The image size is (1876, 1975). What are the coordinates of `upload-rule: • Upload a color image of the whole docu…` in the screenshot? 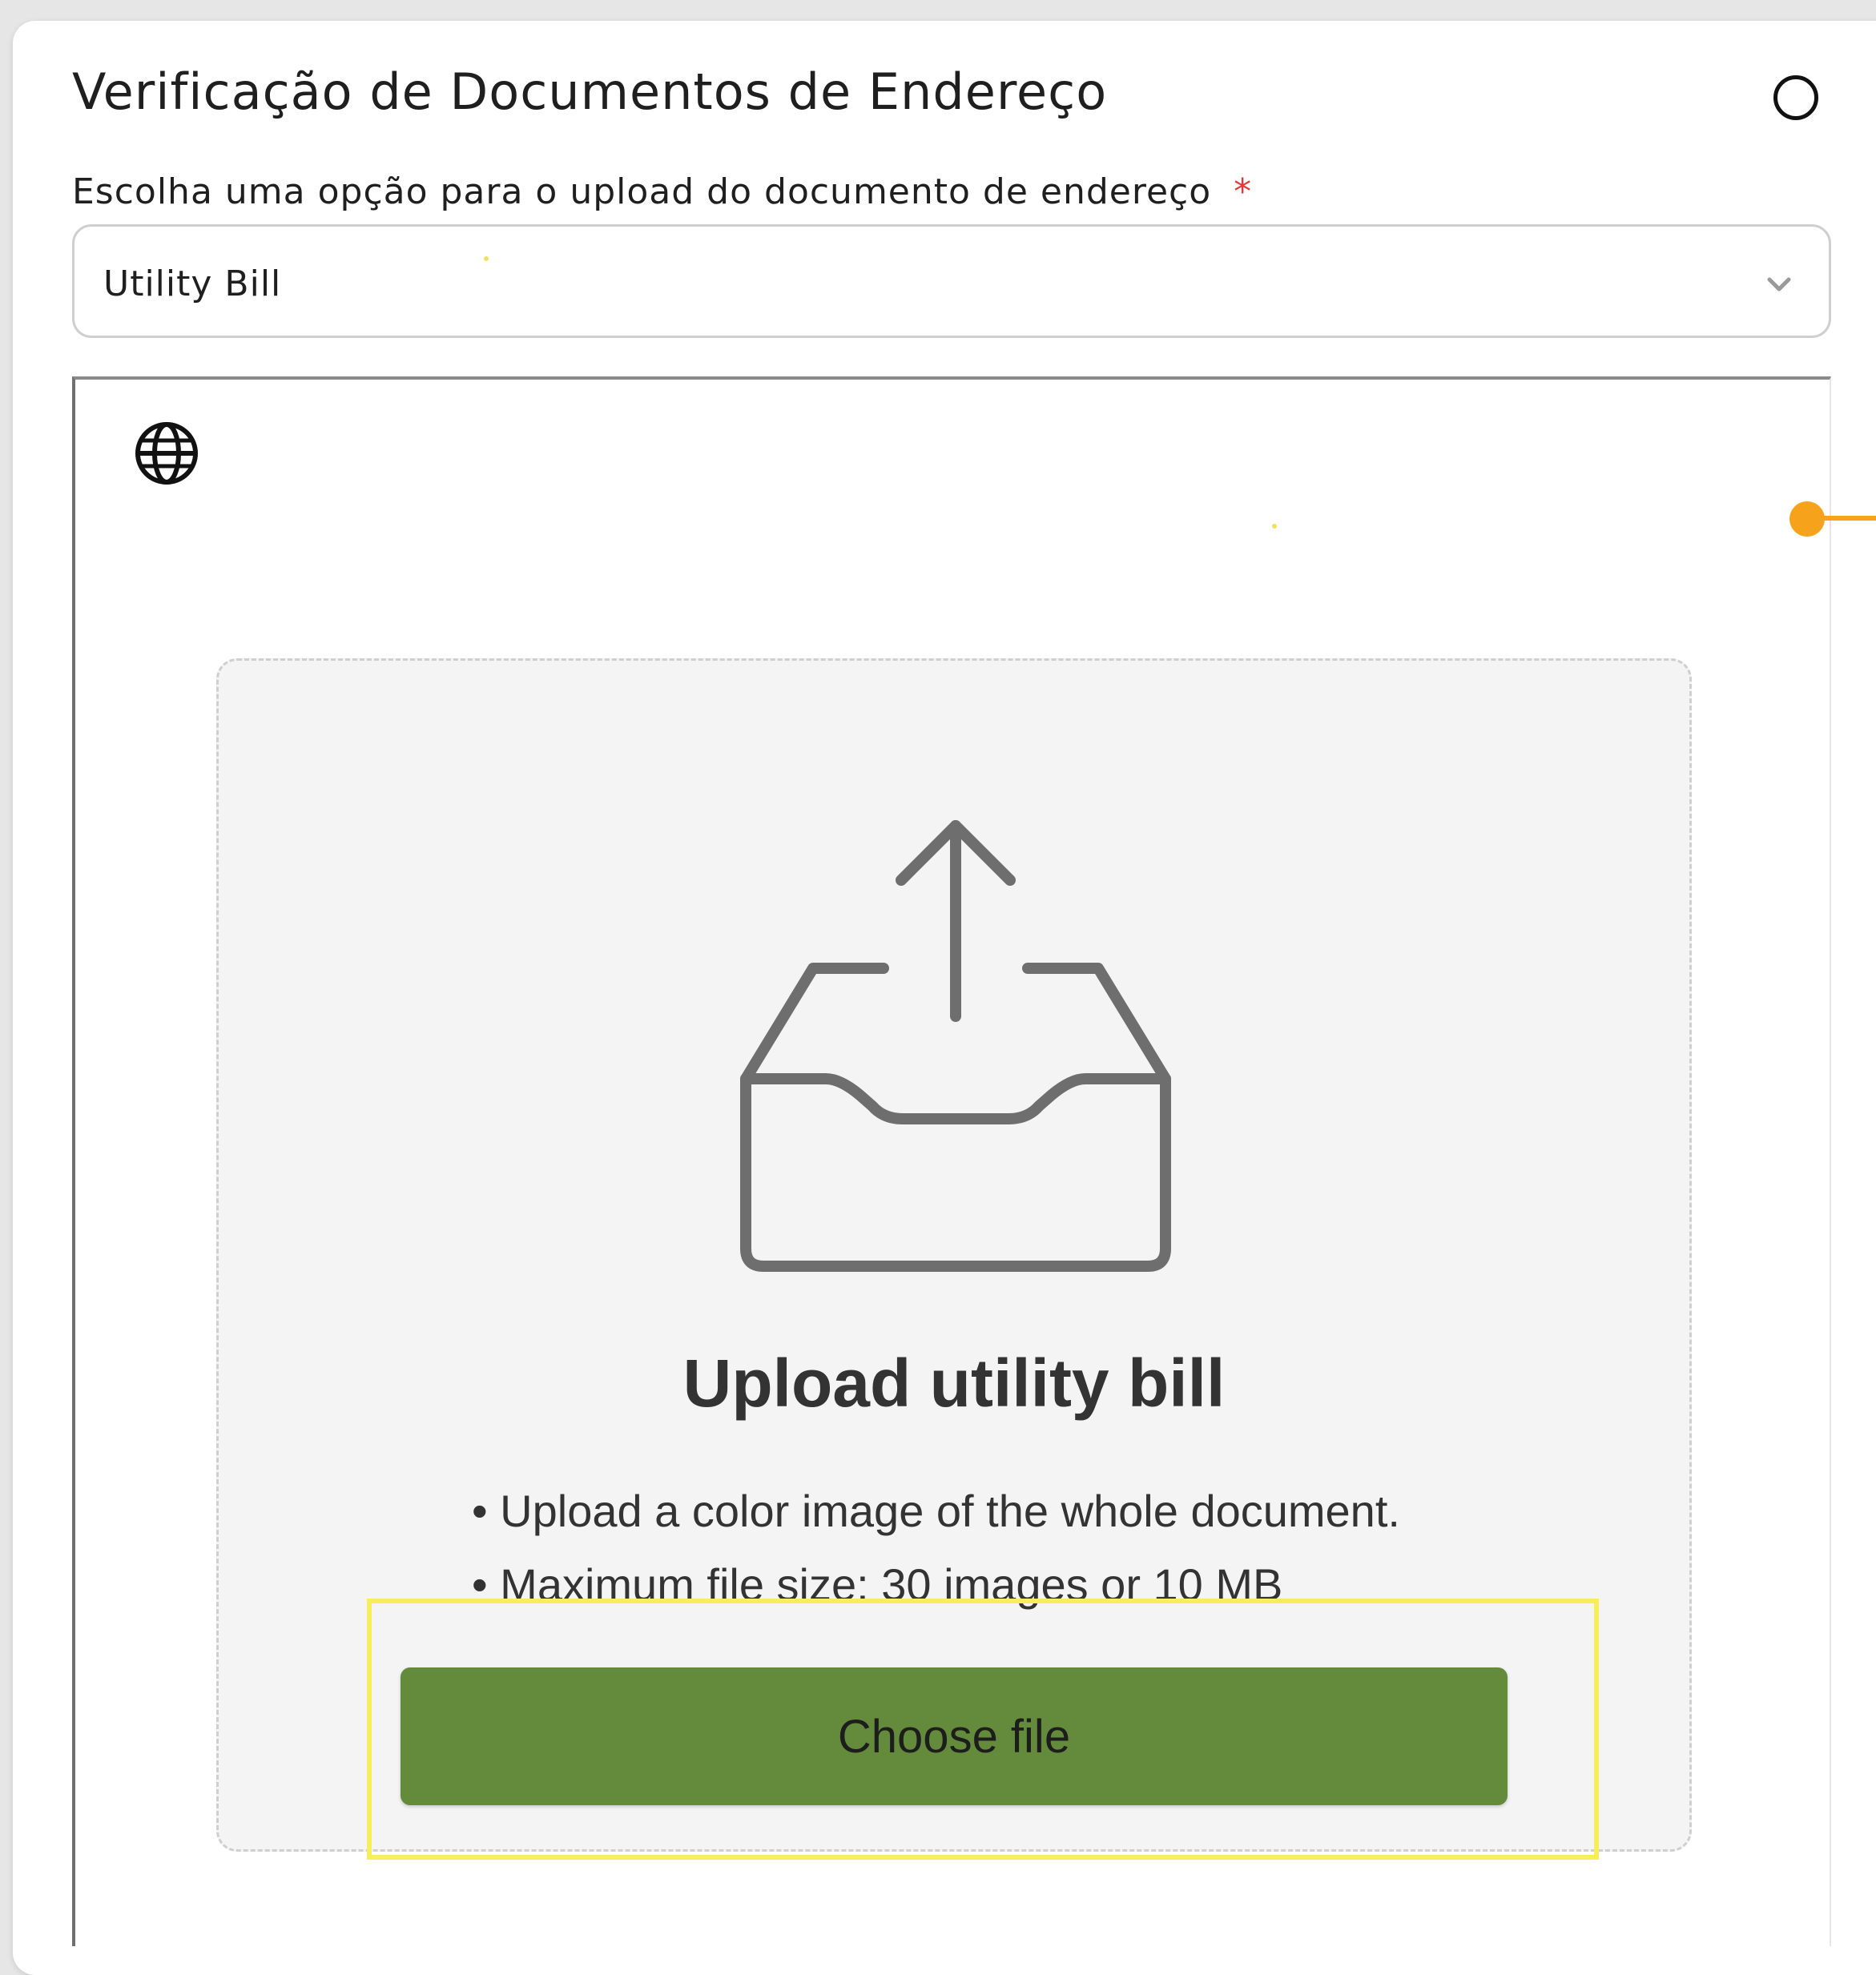 It's located at (936, 1511).